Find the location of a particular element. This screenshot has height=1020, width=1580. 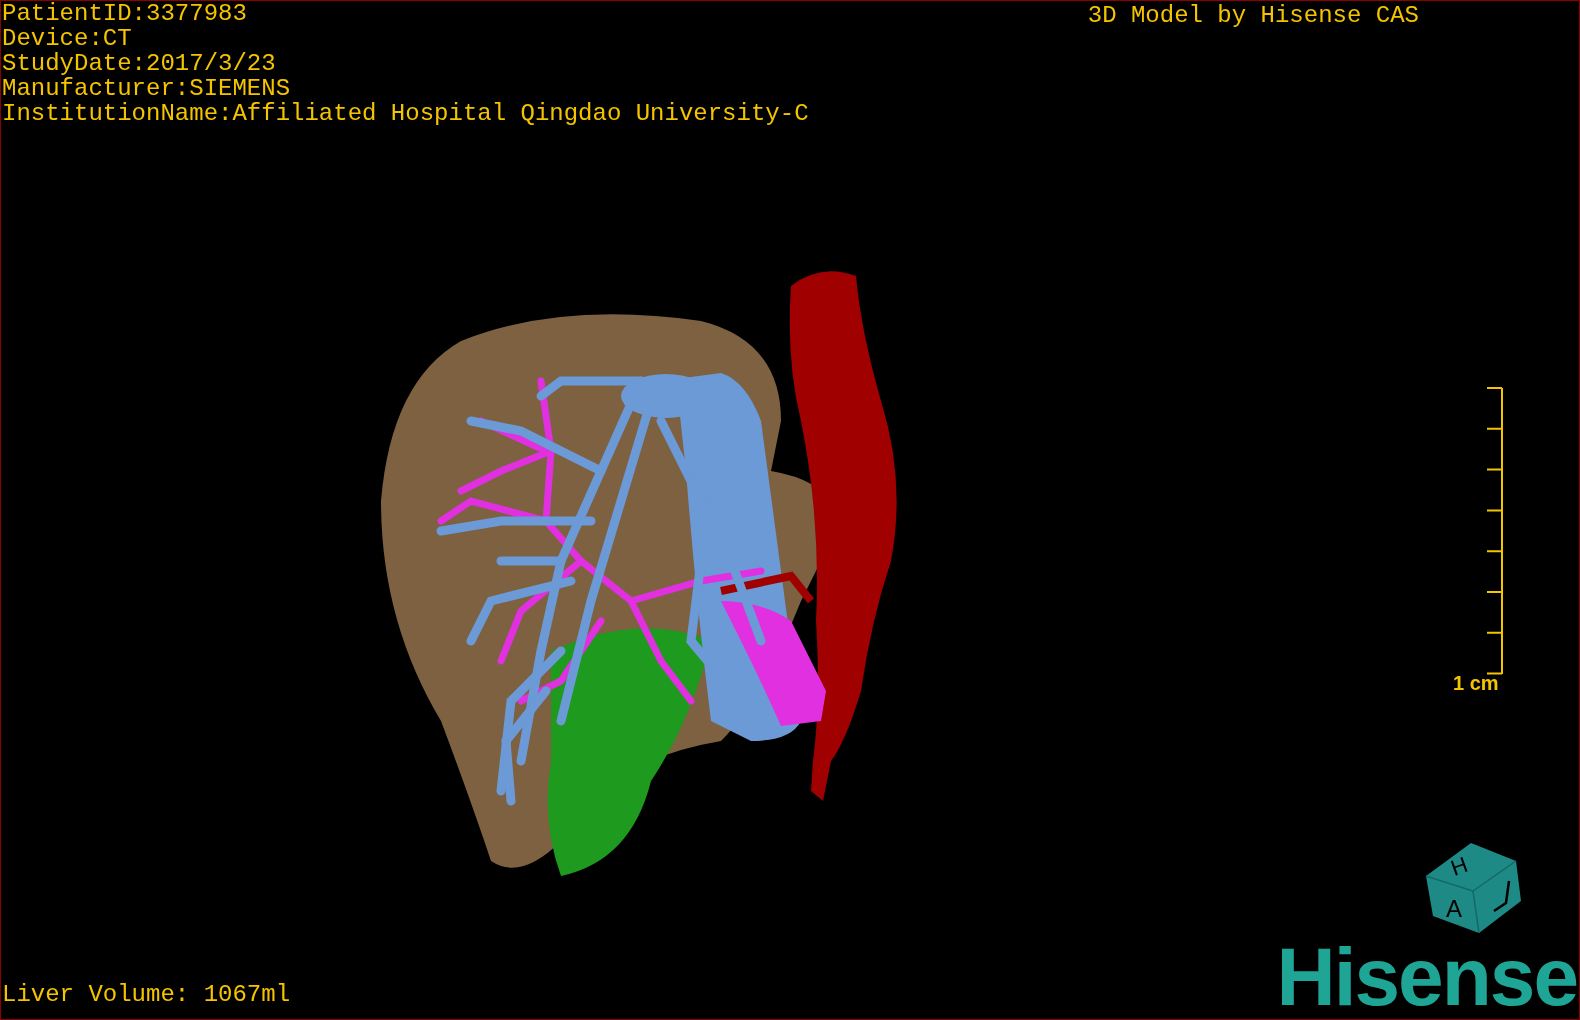

patient-info-line: Device:CT is located at coordinates (67, 38).